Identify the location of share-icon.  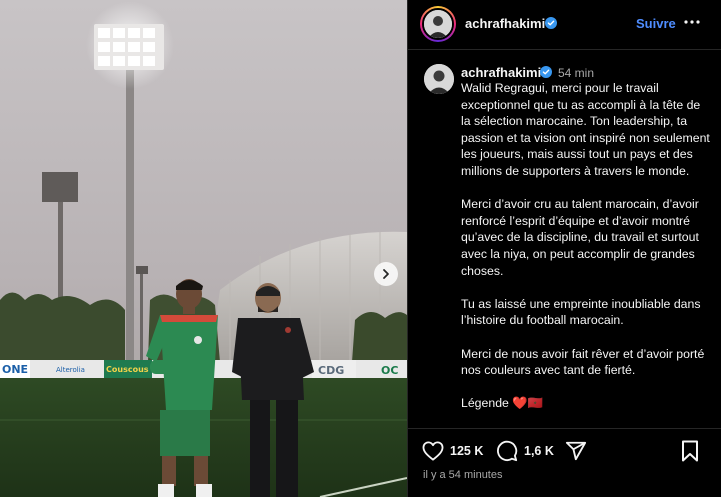
(576, 451).